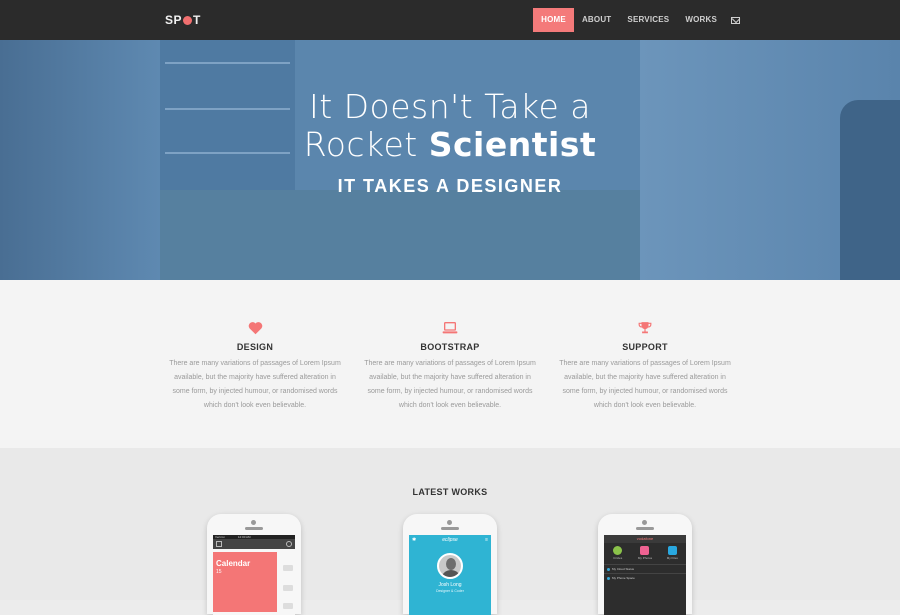 The height and width of the screenshot is (615, 900). I want to click on circles-icon, so click(618, 550).